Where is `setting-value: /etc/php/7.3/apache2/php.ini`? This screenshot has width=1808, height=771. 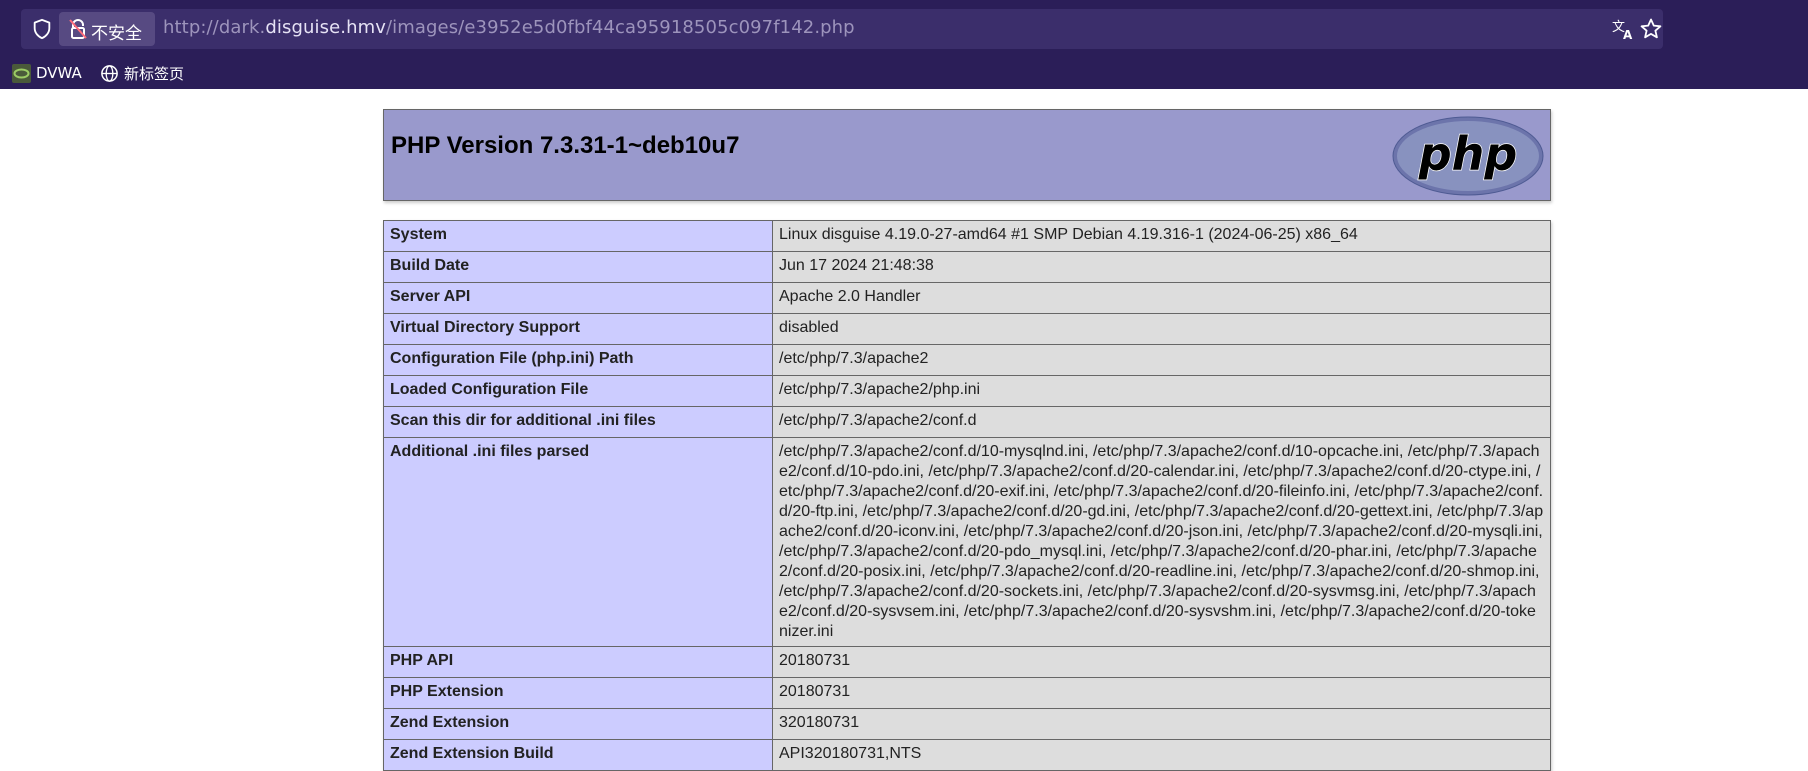
setting-value: /etc/php/7.3/apache2/php.ini is located at coordinates (1161, 391).